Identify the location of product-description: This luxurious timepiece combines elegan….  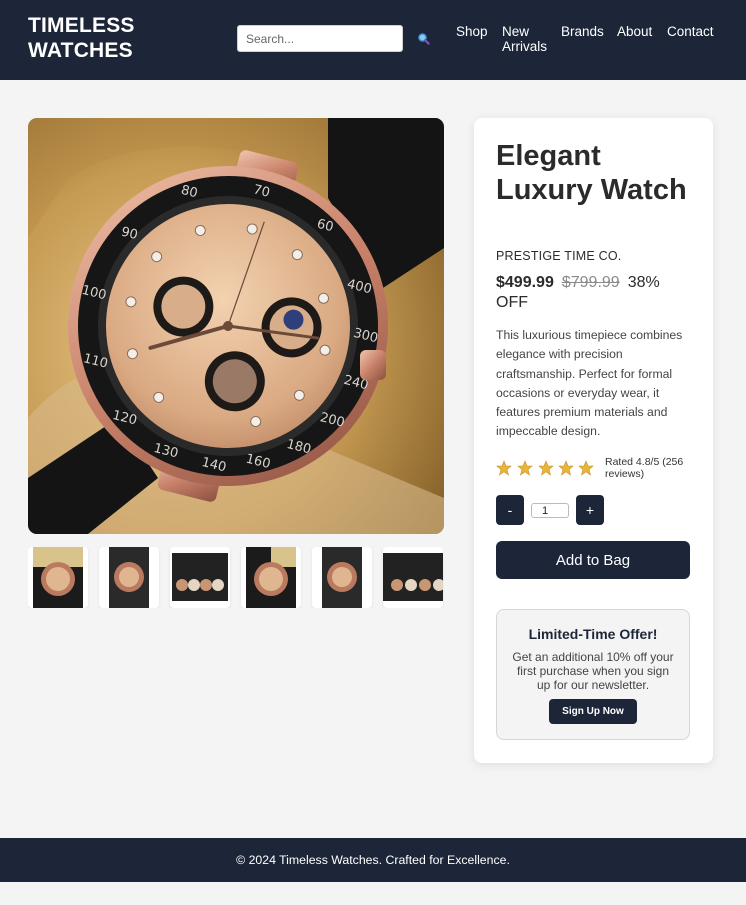
(589, 383).